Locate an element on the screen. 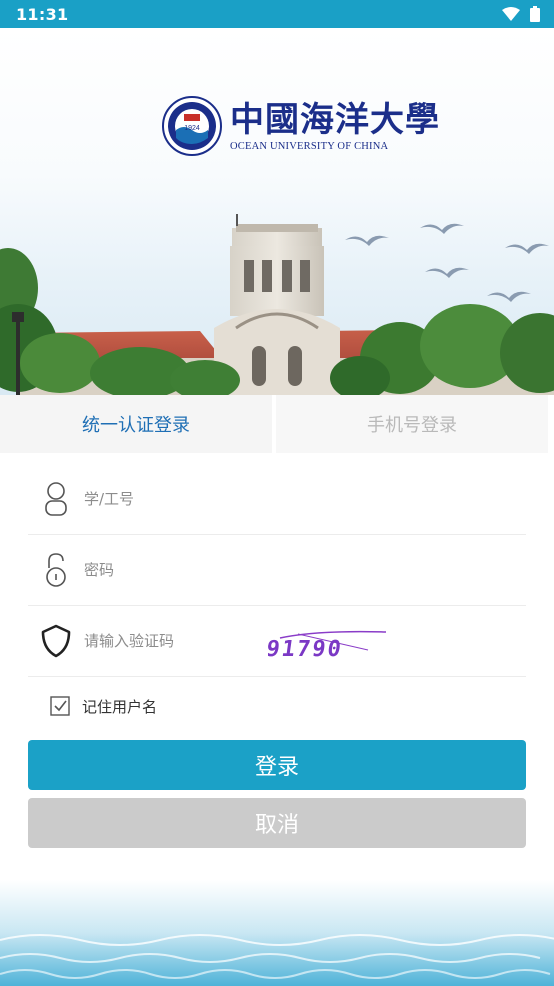 The height and width of the screenshot is (986, 554). battery-icon is located at coordinates (535, 14).